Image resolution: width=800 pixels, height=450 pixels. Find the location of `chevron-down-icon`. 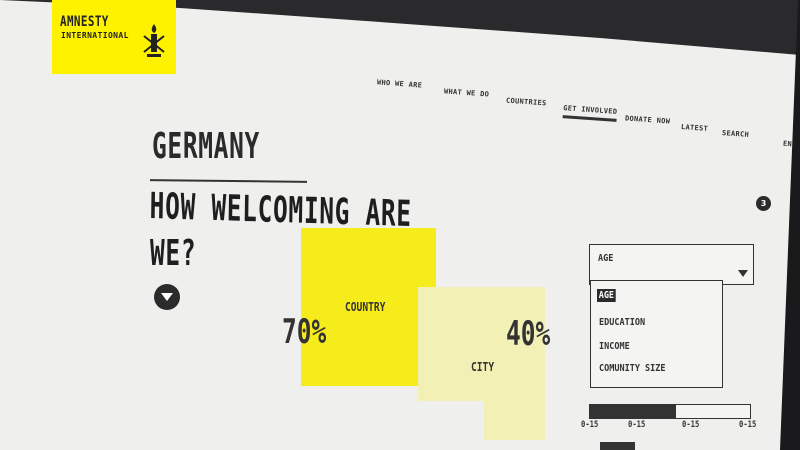

chevron-down-icon is located at coordinates (743, 273).